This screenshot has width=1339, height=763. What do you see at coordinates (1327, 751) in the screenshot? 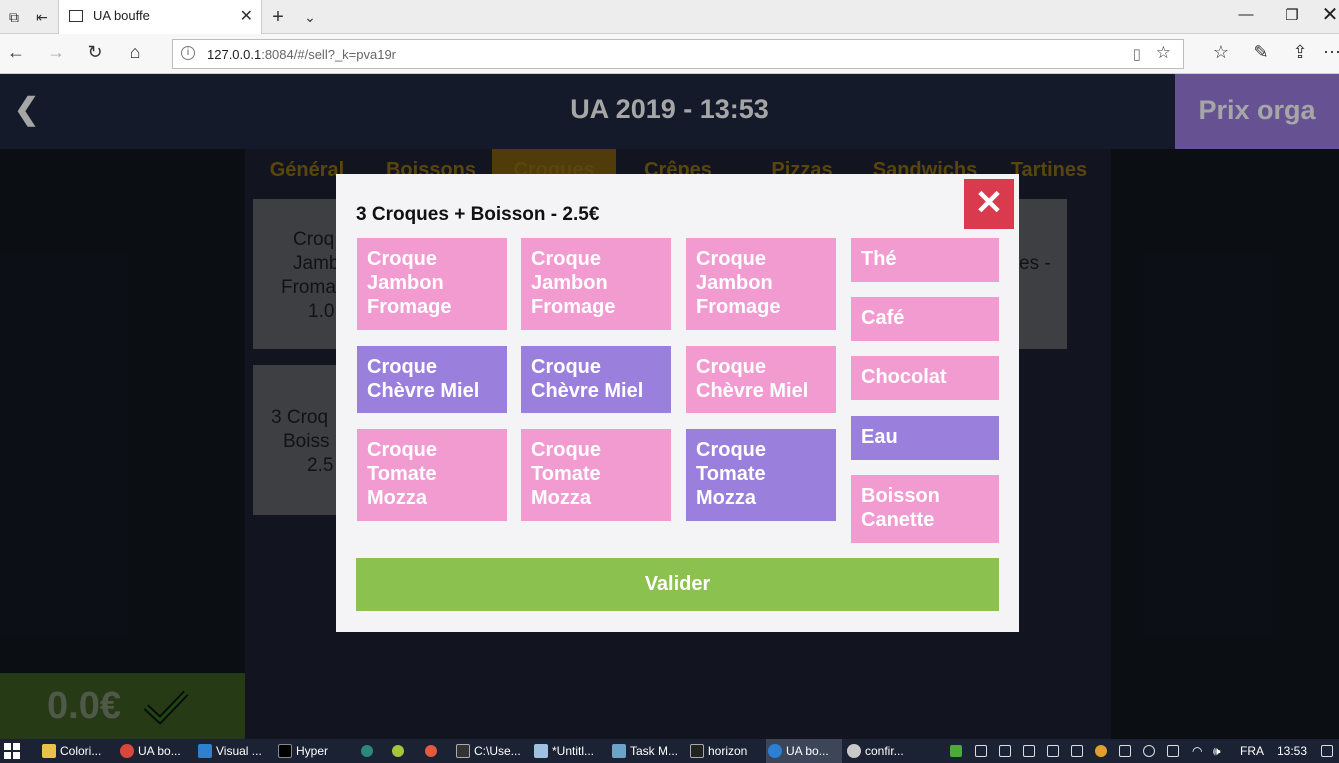
I see `notification-icon` at bounding box center [1327, 751].